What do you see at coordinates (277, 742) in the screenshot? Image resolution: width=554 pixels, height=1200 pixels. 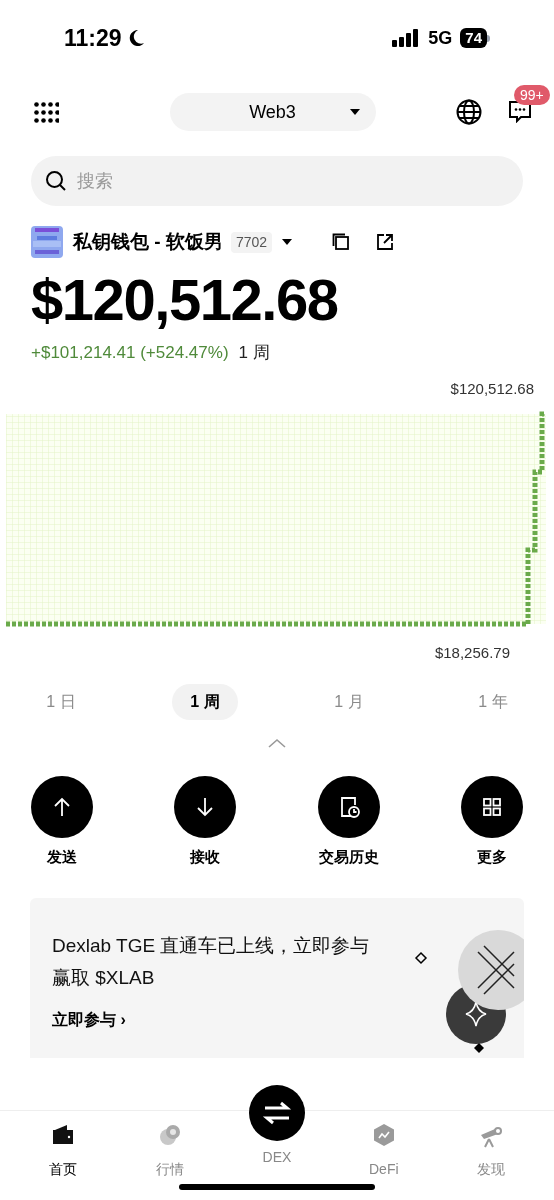 I see `collapse-chevron-icon` at bounding box center [277, 742].